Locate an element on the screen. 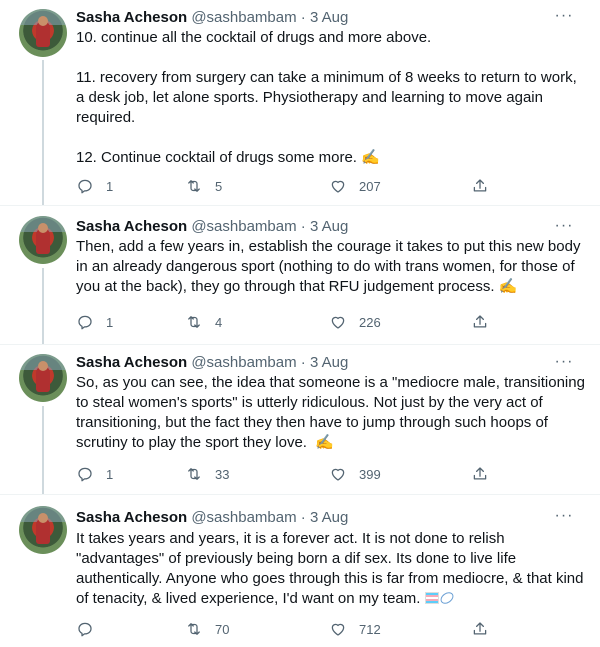 This screenshot has width=600, height=647. like-button: 207 is located at coordinates (355, 186).